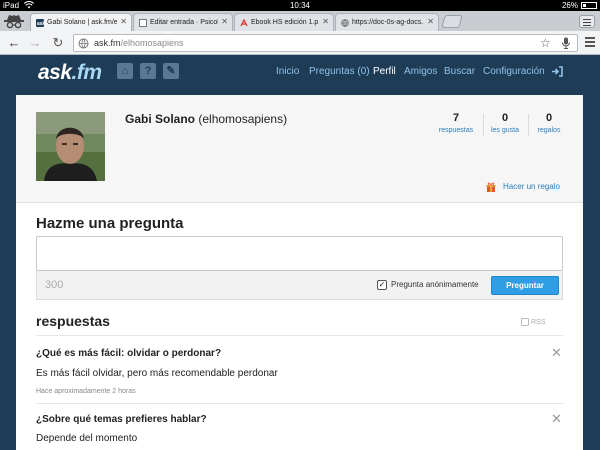 The height and width of the screenshot is (450, 600). I want to click on tab-editar-entrada: Editar entrada · Psicol ✕, so click(183, 22).